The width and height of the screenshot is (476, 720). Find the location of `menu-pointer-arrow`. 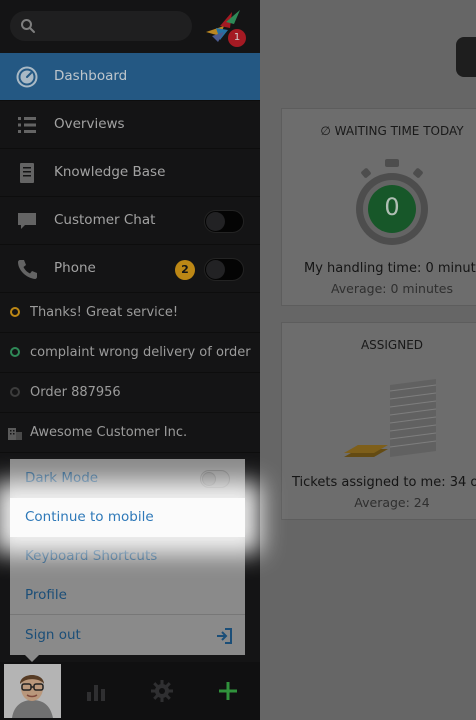

menu-pointer-arrow is located at coordinates (32, 658).